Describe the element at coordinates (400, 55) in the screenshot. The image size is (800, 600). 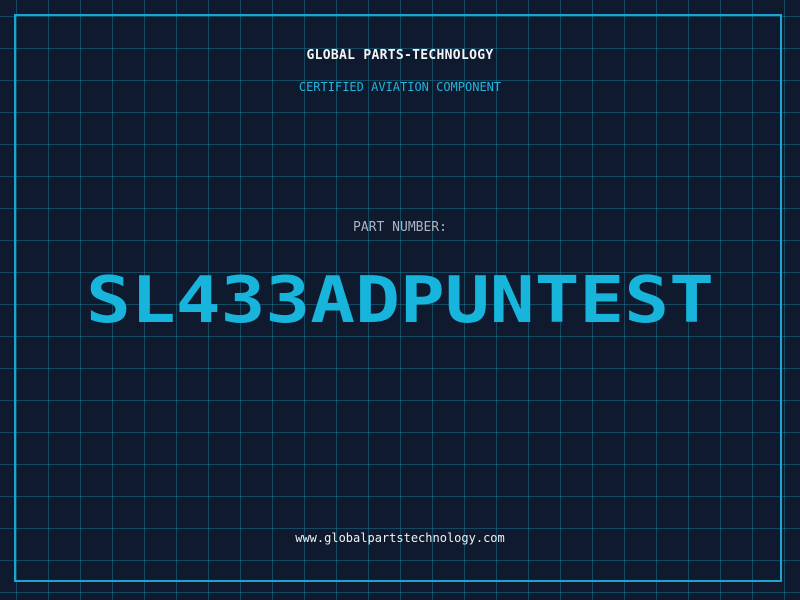
I see `company-name: GLOBAL PARTS-TECHNOLOGY` at that location.